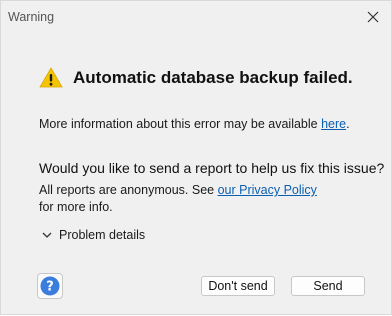 The image size is (392, 316). What do you see at coordinates (348, 124) in the screenshot?
I see `info-suffix: .` at bounding box center [348, 124].